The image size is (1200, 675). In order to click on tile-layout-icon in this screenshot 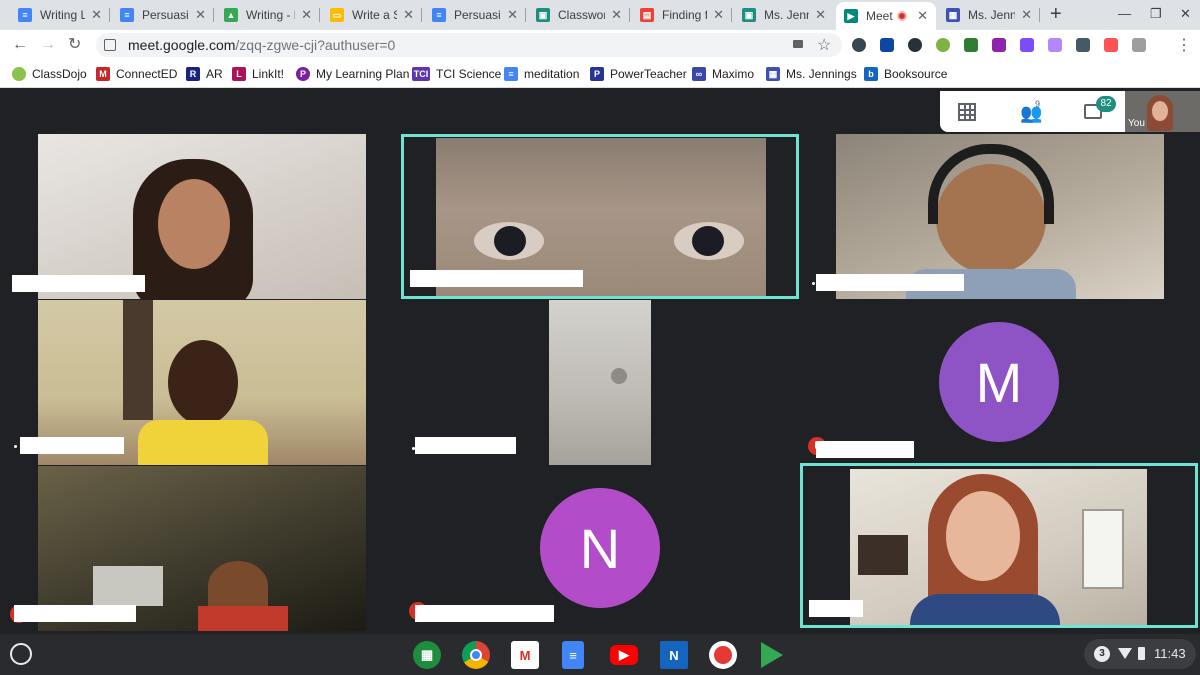, I will do `click(967, 112)`.